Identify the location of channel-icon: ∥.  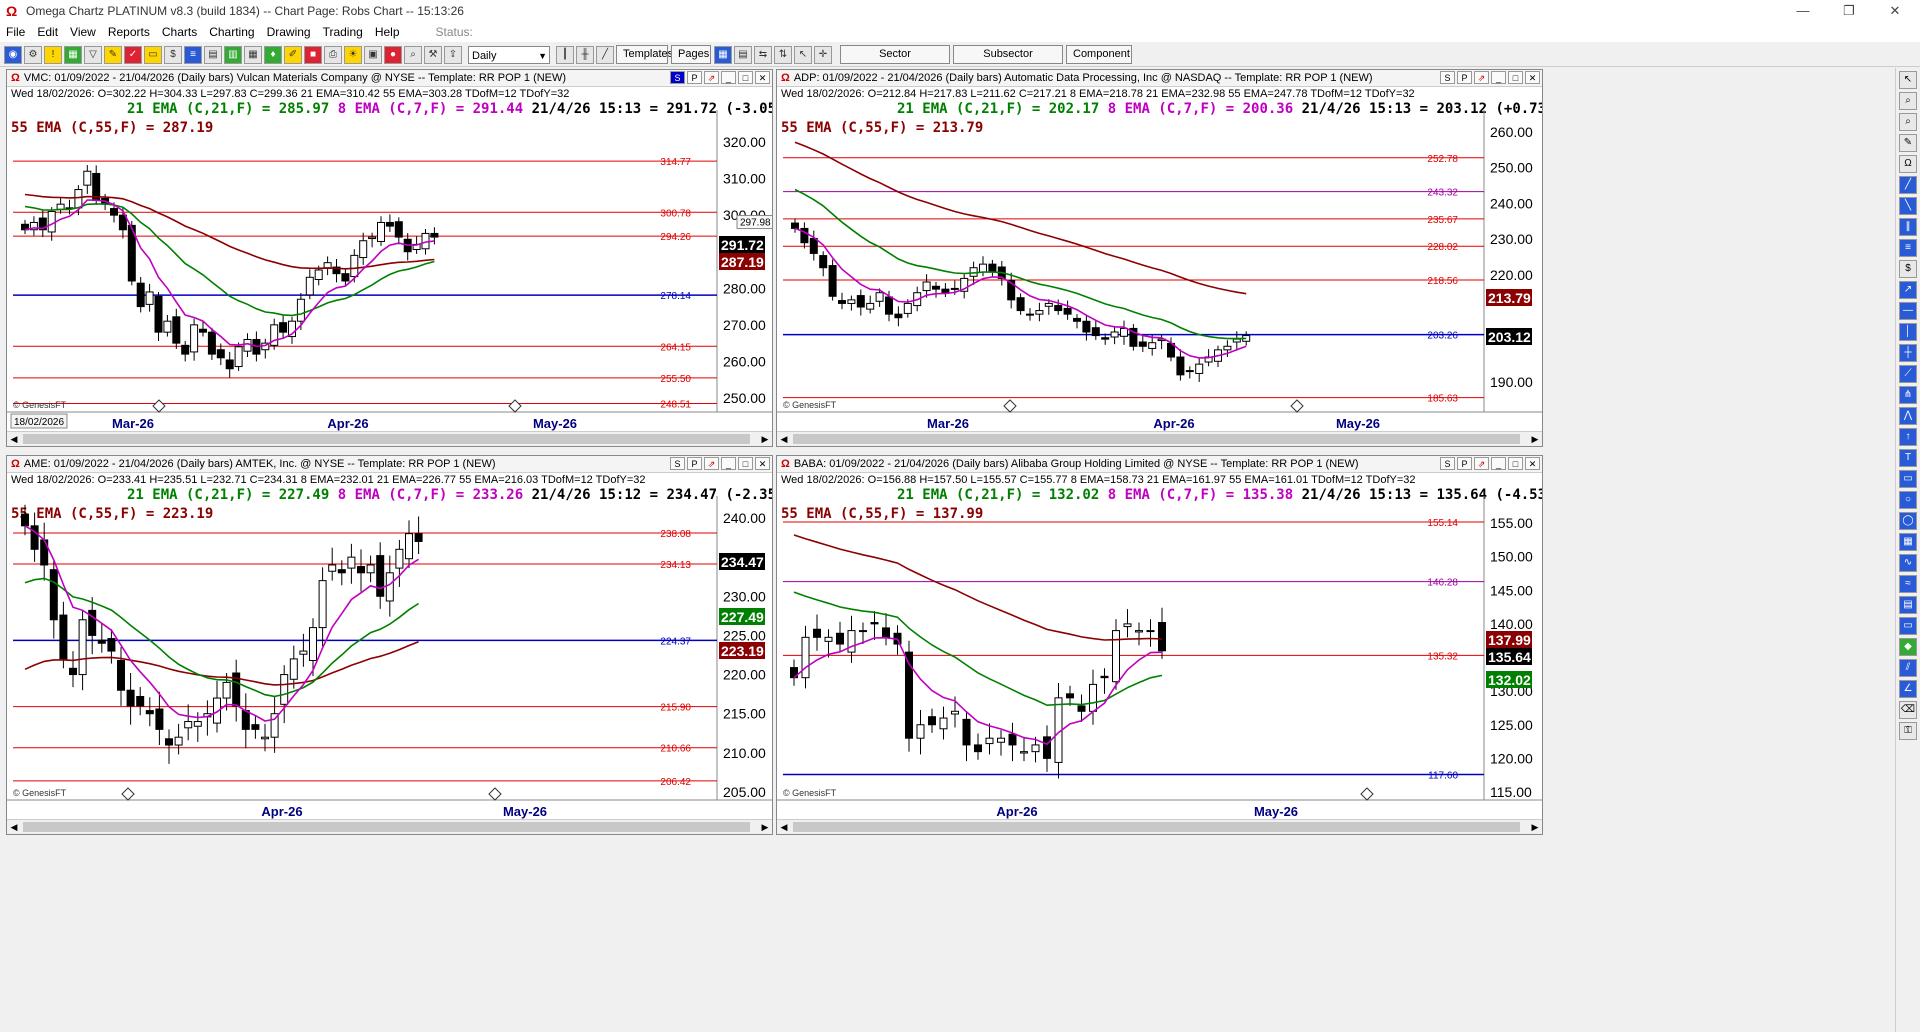
(1908, 227).